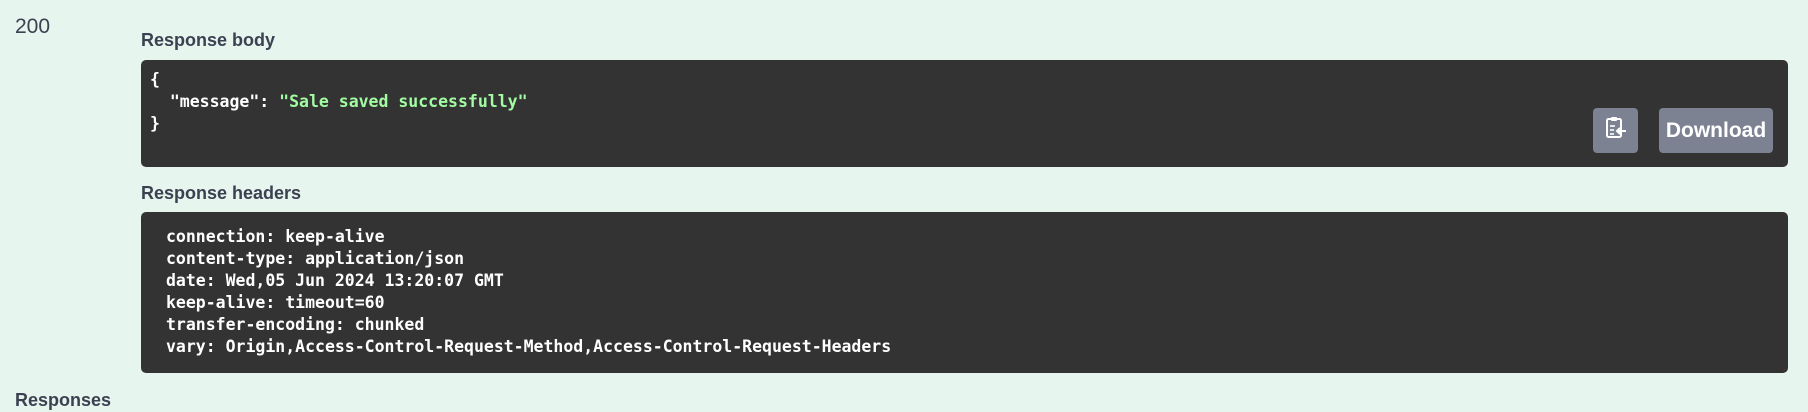 Image resolution: width=1808 pixels, height=412 pixels. I want to click on json-value: "Sale saved successfully", so click(403, 101).